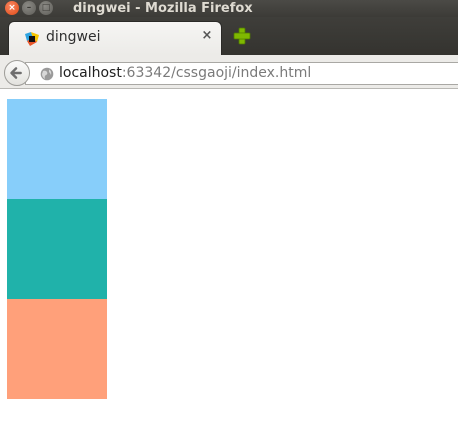  Describe the element at coordinates (57, 149) in the screenshot. I see `light-blue-box` at that location.